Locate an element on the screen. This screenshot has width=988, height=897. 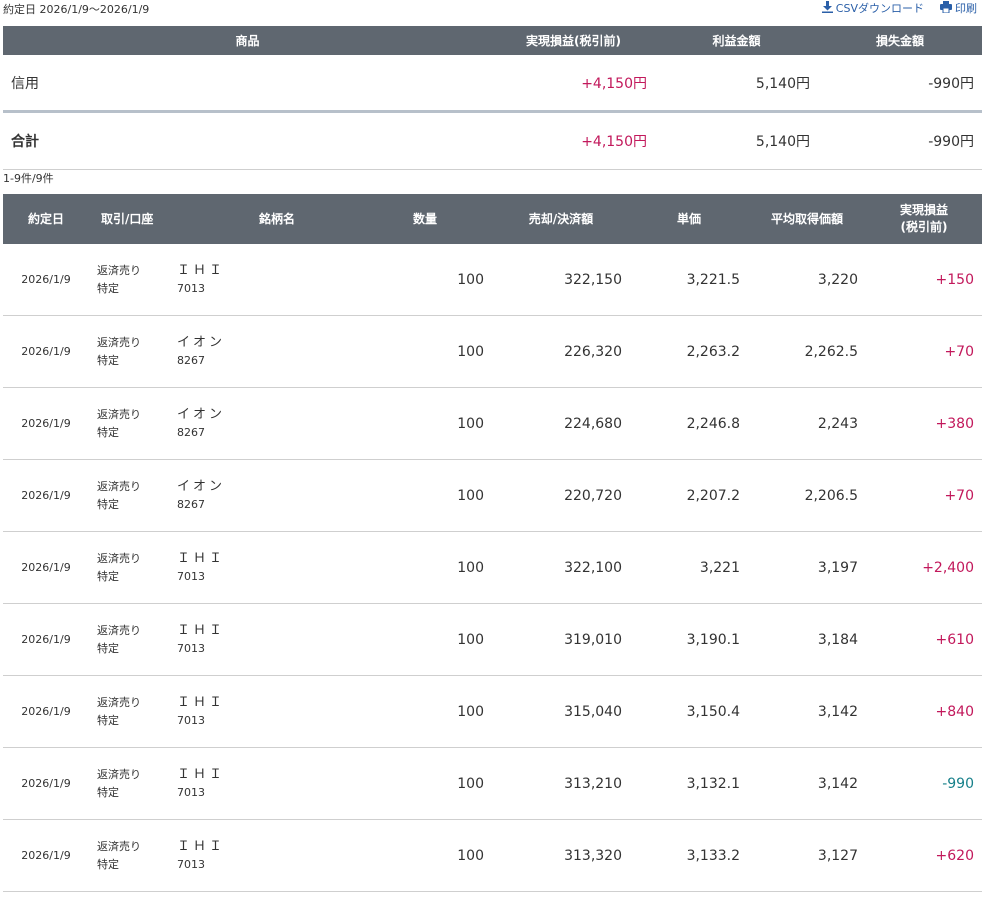
col-realized-pl-line1: 実現損益 is located at coordinates (923, 210).